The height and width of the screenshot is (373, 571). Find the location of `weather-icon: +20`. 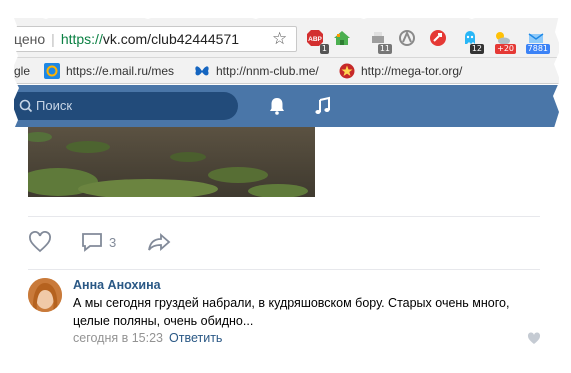

weather-icon: +20 is located at coordinates (504, 41).